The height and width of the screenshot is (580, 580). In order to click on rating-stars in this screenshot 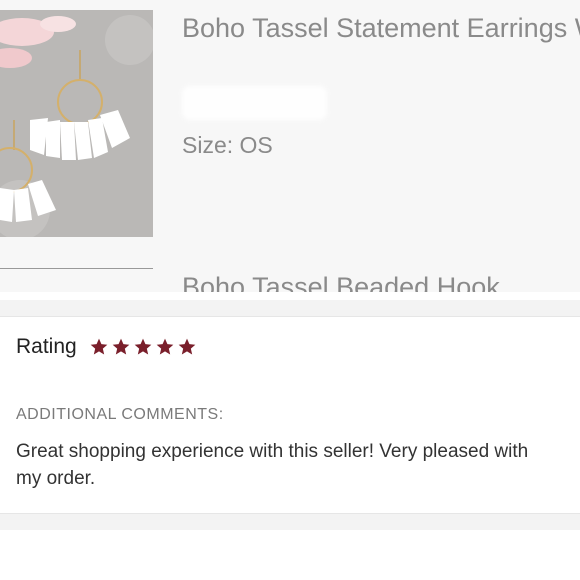, I will do `click(143, 347)`.